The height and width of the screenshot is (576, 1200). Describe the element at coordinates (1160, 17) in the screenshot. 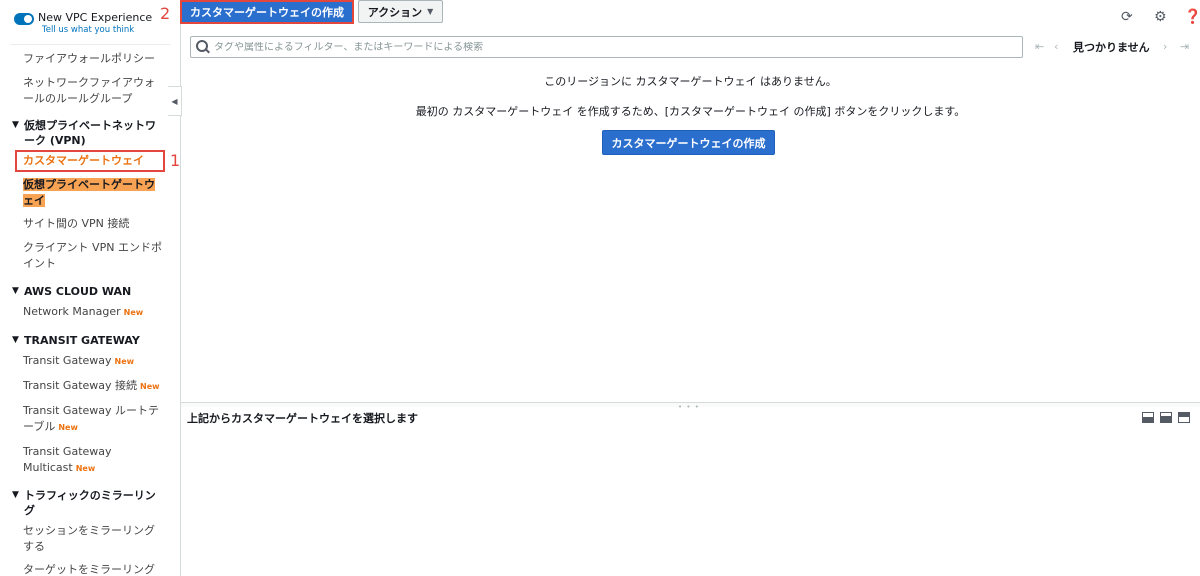

I see `gear-icon: ⚙` at that location.